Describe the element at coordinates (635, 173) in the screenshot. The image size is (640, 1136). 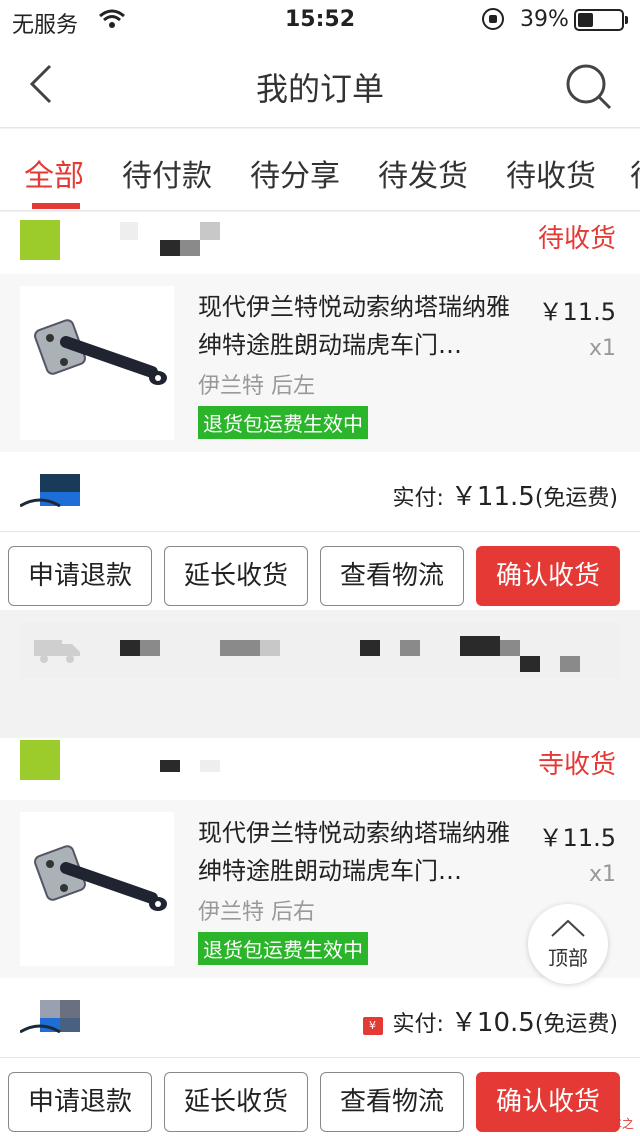
I see `tab-more: 待` at that location.